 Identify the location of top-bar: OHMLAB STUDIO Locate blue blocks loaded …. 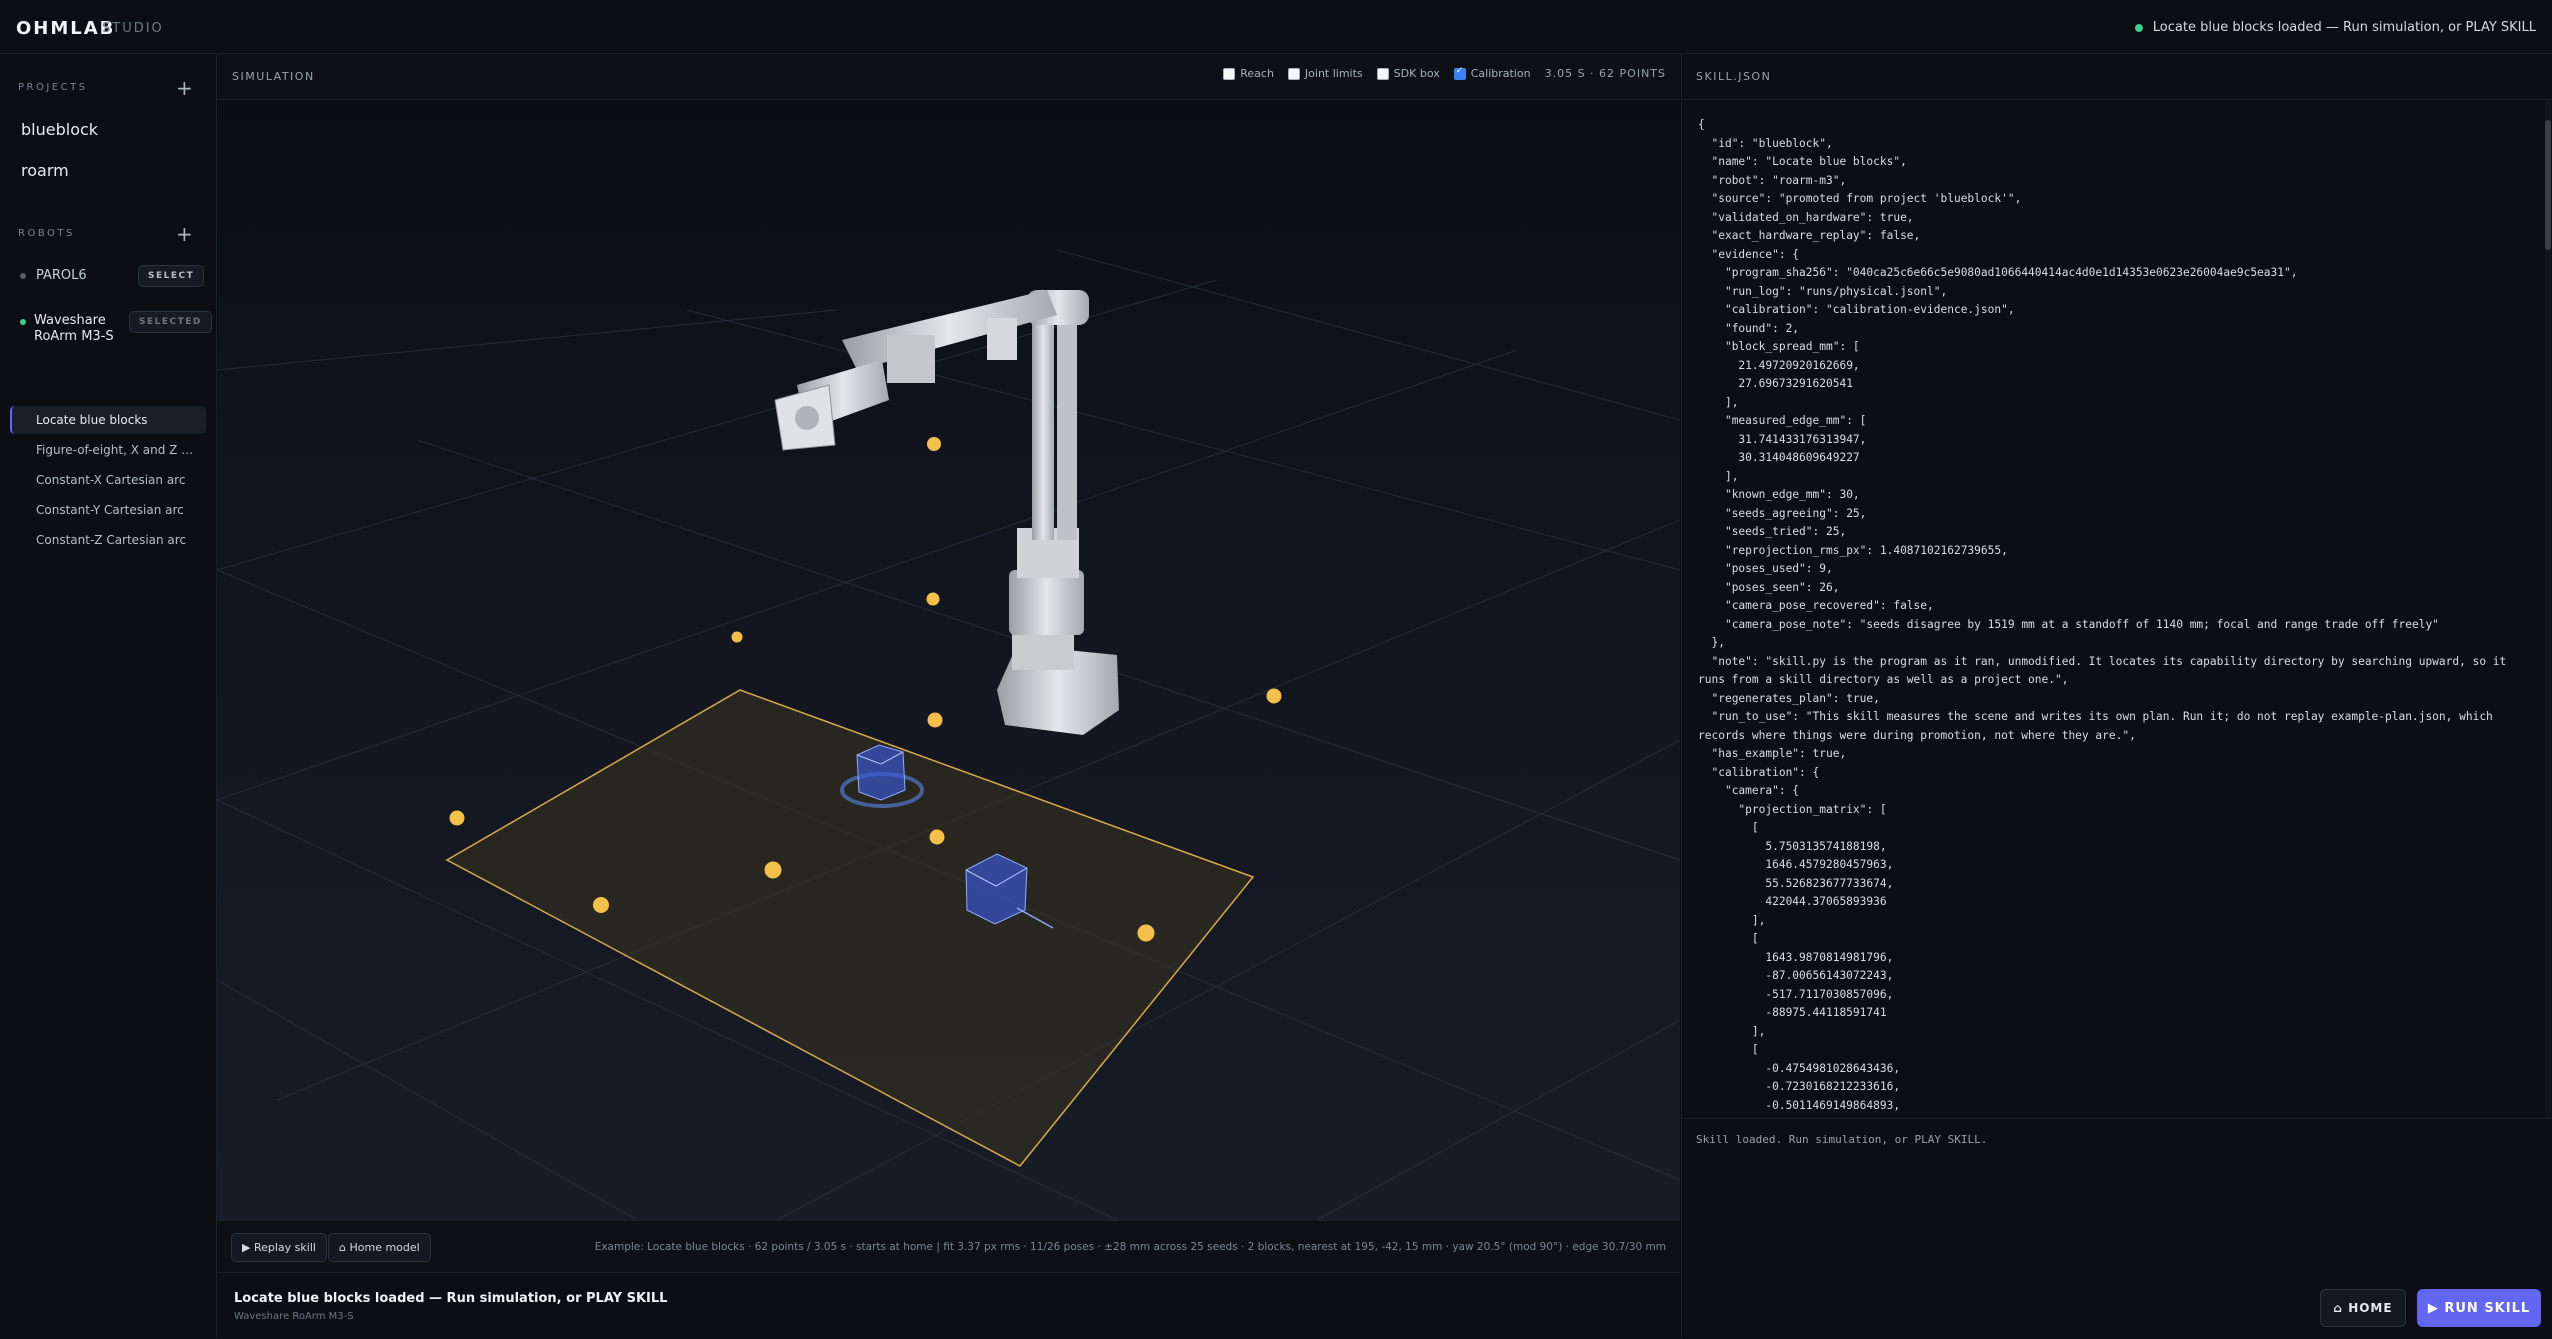
(1276, 27).